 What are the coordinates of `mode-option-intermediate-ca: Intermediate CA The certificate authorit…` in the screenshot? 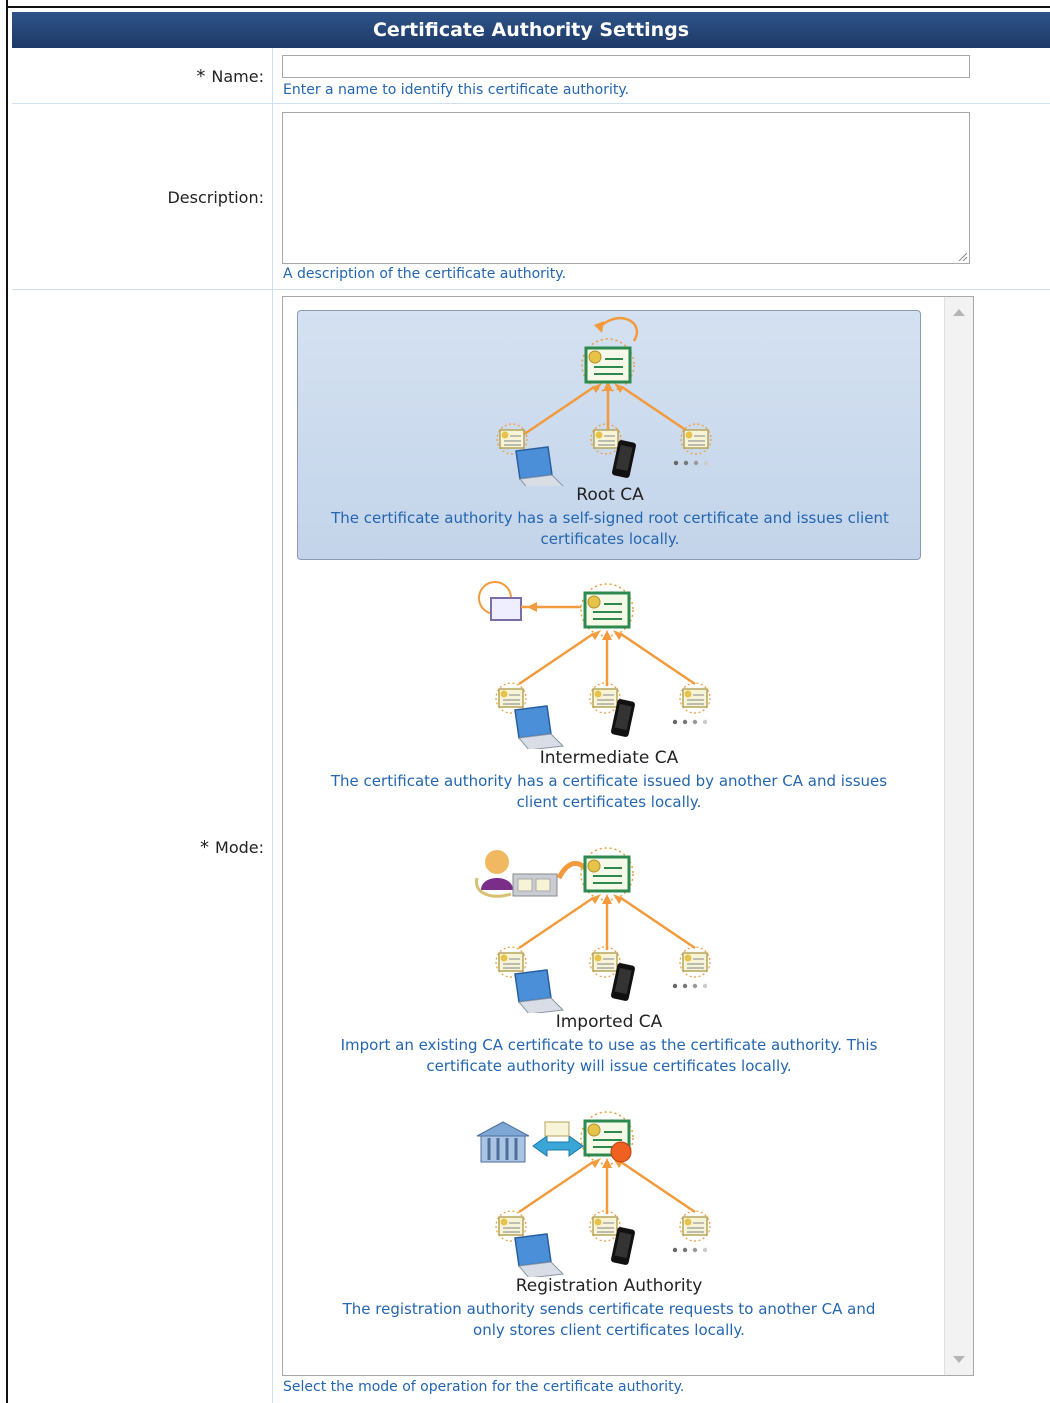 It's located at (609, 699).